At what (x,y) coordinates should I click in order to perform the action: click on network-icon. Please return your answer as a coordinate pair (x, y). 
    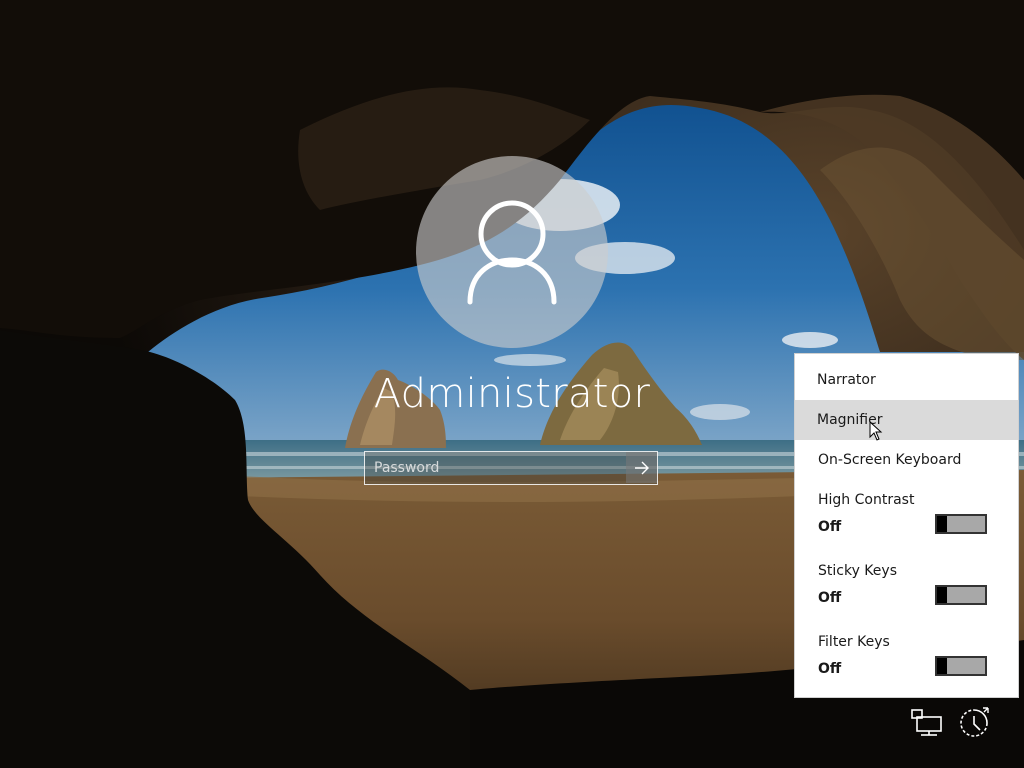
    Looking at the image, I should click on (927, 723).